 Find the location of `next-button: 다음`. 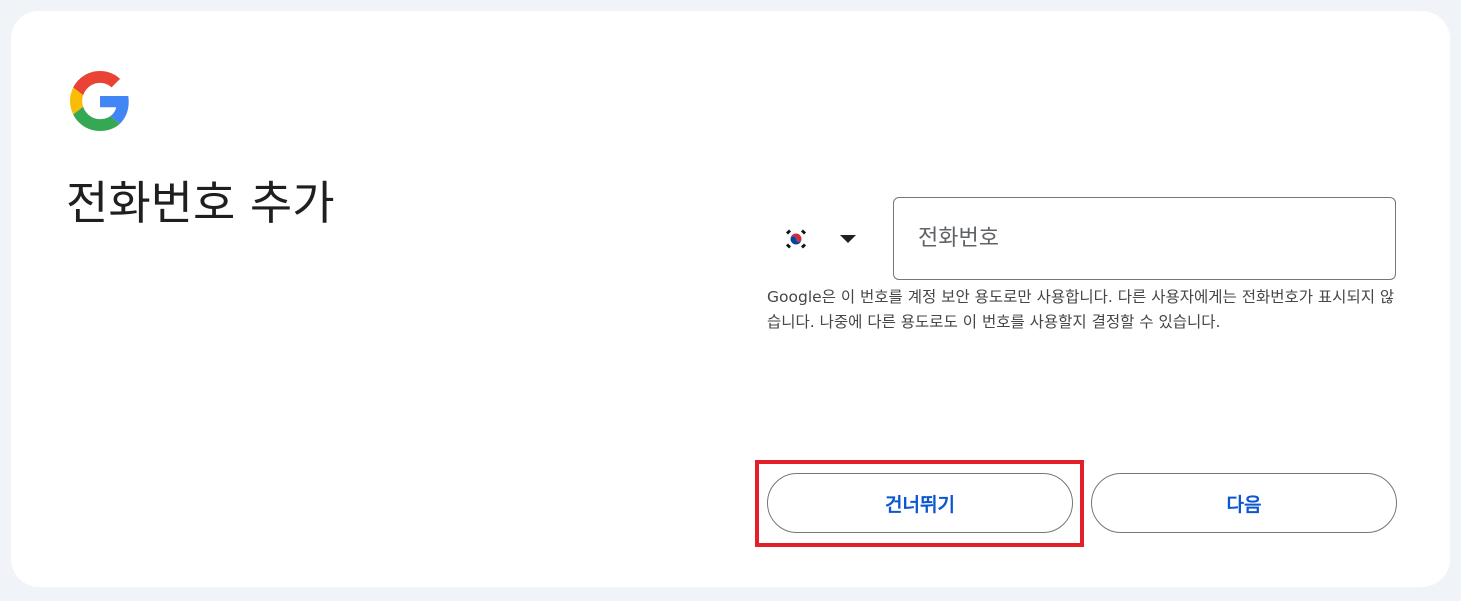

next-button: 다음 is located at coordinates (1244, 503).